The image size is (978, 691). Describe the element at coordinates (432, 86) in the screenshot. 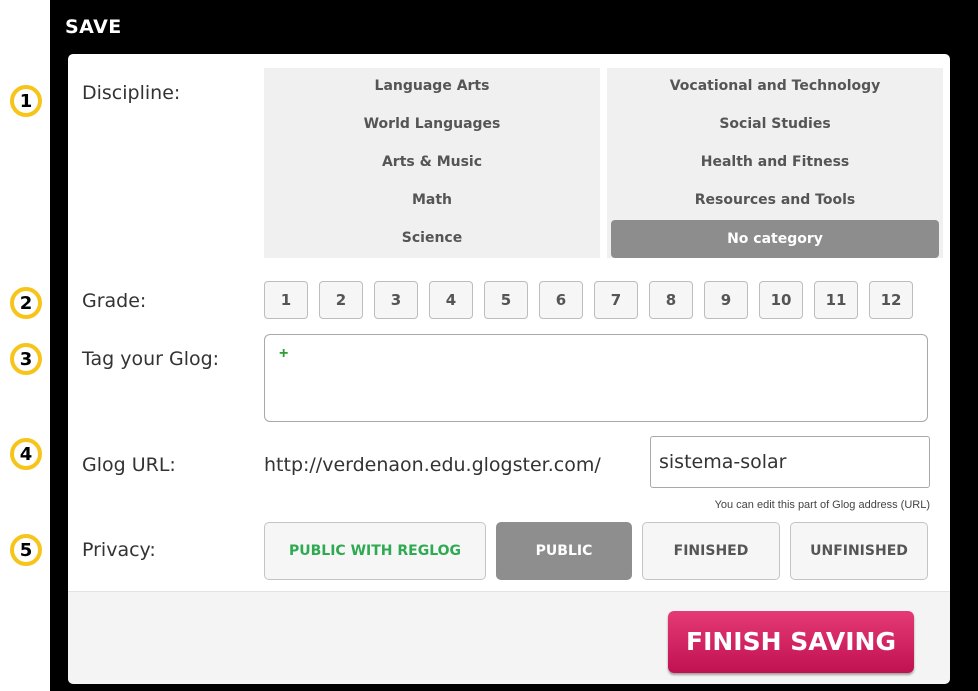

I see `discipline-language-arts: Language Arts` at that location.